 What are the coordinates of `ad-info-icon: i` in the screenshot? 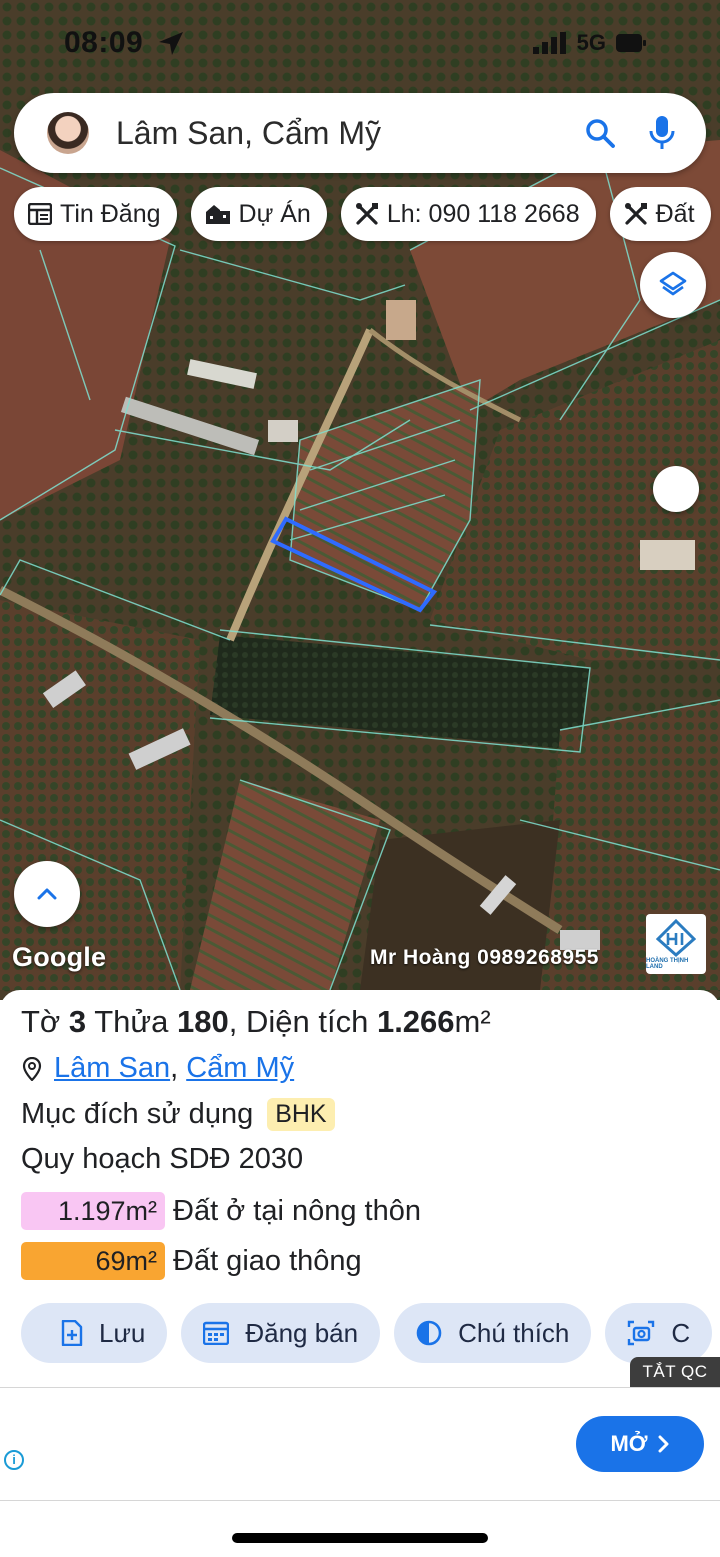 It's located at (14, 1460).